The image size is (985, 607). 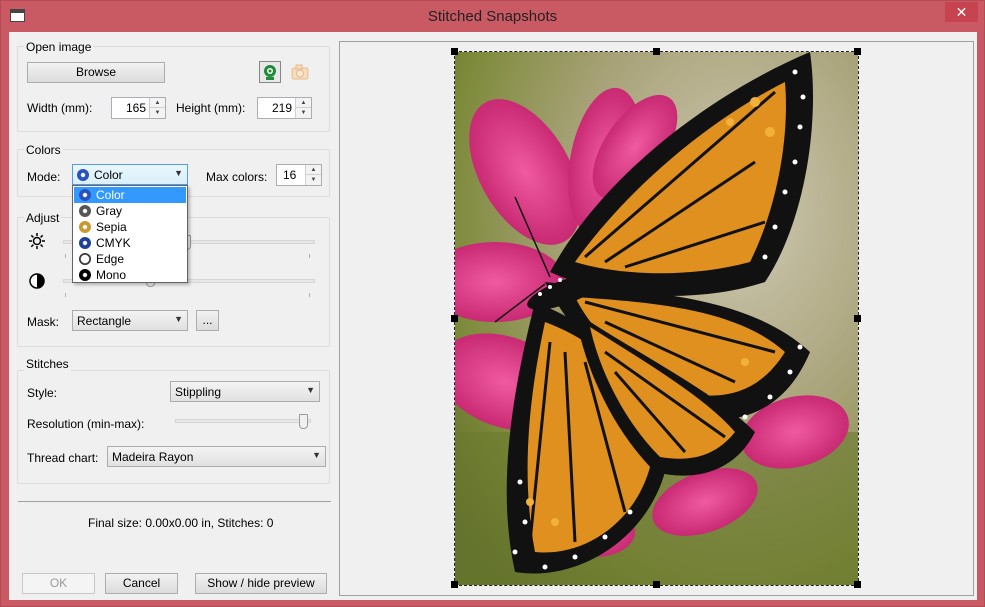 I want to click on max-colors-value: 16, so click(x=290, y=175).